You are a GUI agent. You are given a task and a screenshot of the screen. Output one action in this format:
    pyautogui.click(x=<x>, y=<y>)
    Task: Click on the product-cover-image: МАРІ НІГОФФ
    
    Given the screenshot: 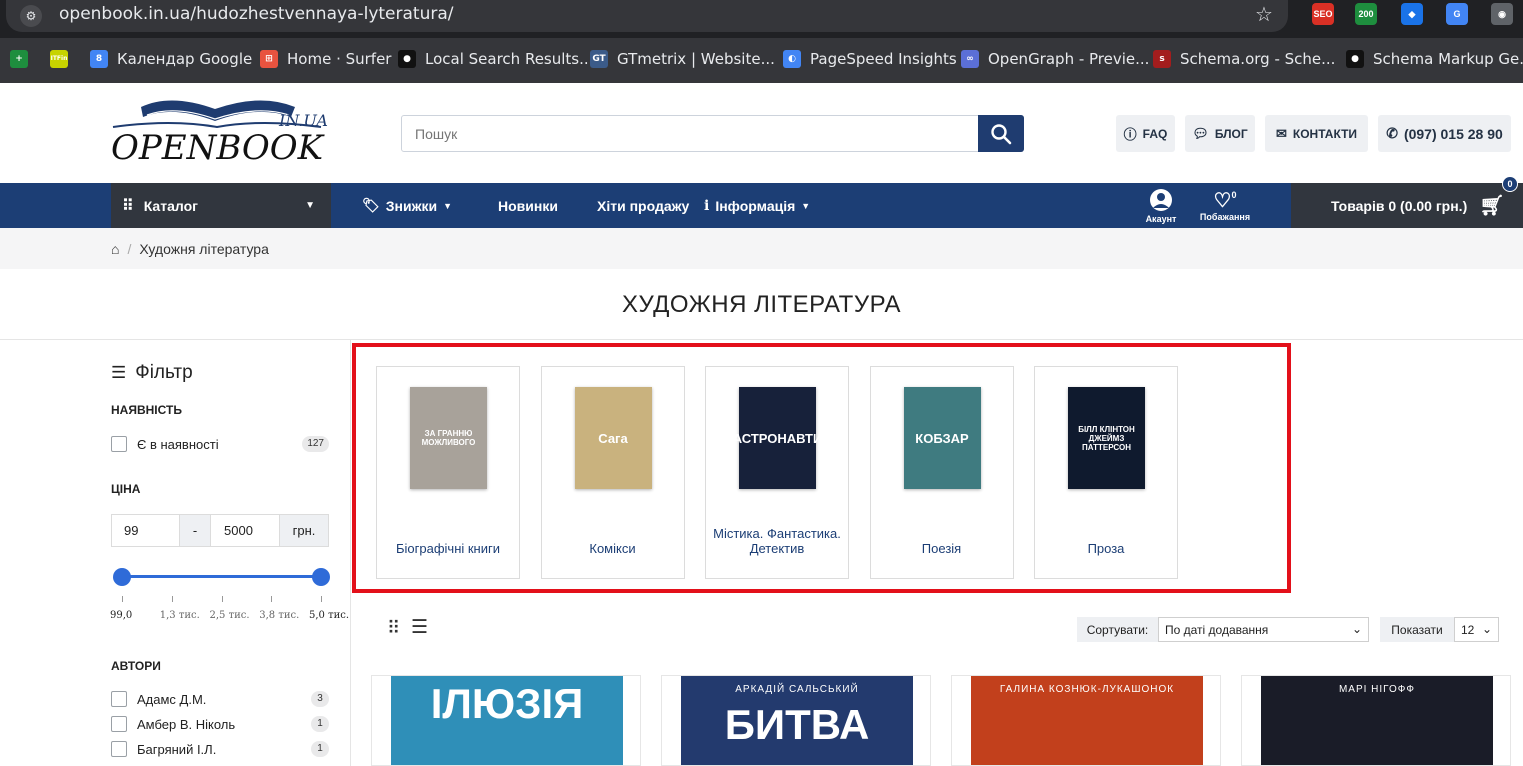 What is the action you would take?
    pyautogui.click(x=1377, y=720)
    